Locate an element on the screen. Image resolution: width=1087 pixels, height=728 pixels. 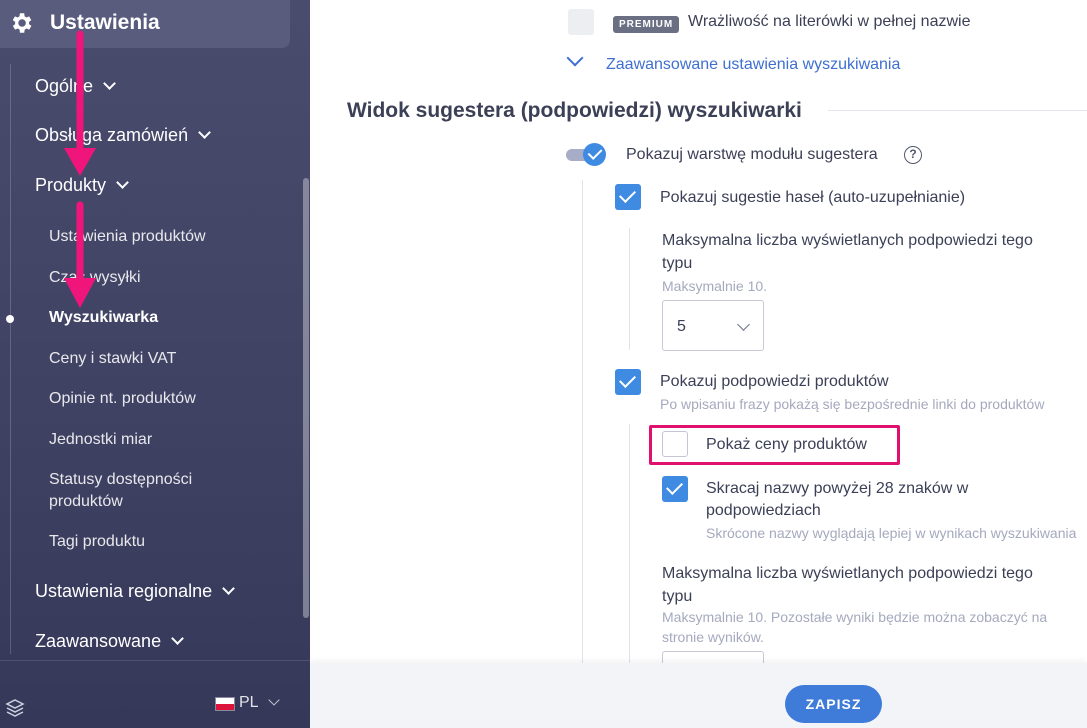
sidebar-item-advanced: Zaawansowane is located at coordinates (109, 641).